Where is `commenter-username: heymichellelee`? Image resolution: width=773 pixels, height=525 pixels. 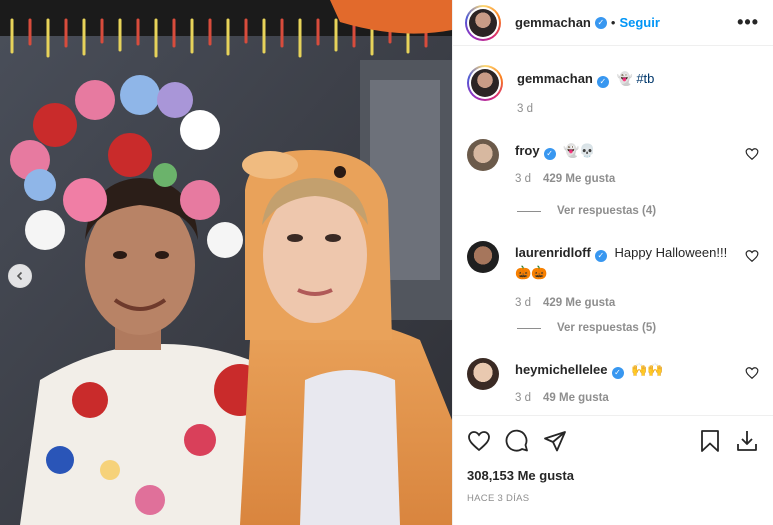
commenter-username: heymichellelee is located at coordinates (561, 369).